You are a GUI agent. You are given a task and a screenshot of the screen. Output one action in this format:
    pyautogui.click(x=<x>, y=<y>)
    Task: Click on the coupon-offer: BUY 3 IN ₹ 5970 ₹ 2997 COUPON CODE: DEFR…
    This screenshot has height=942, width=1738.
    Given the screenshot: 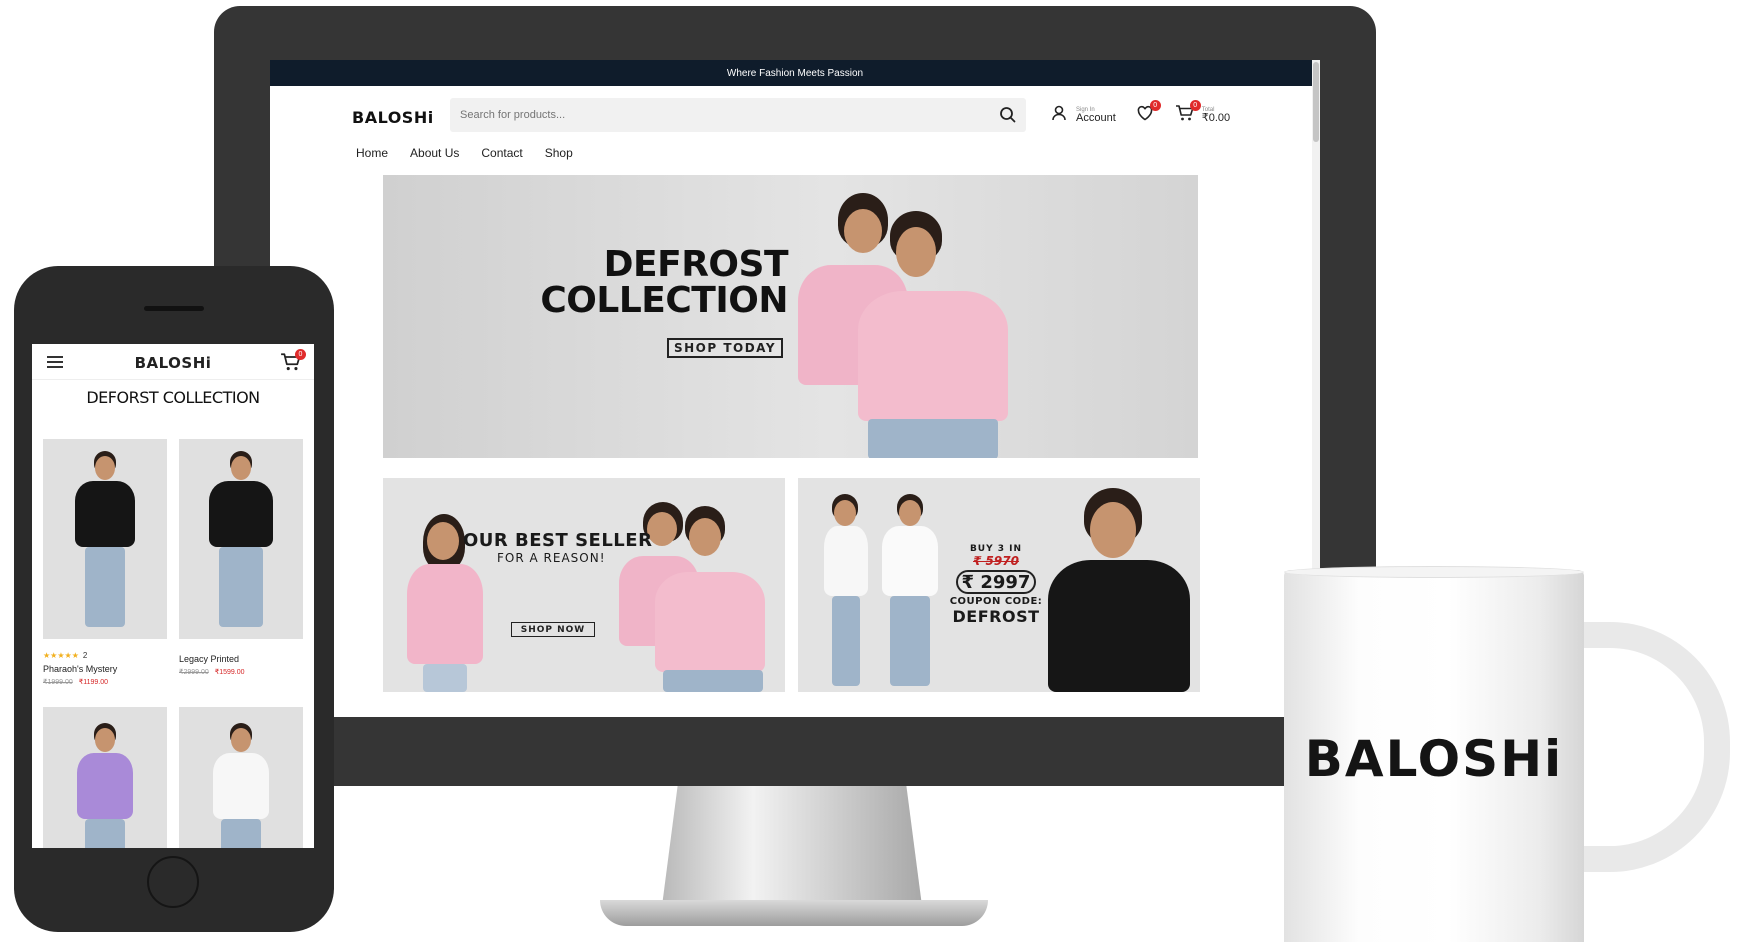 What is the action you would take?
    pyautogui.click(x=996, y=585)
    